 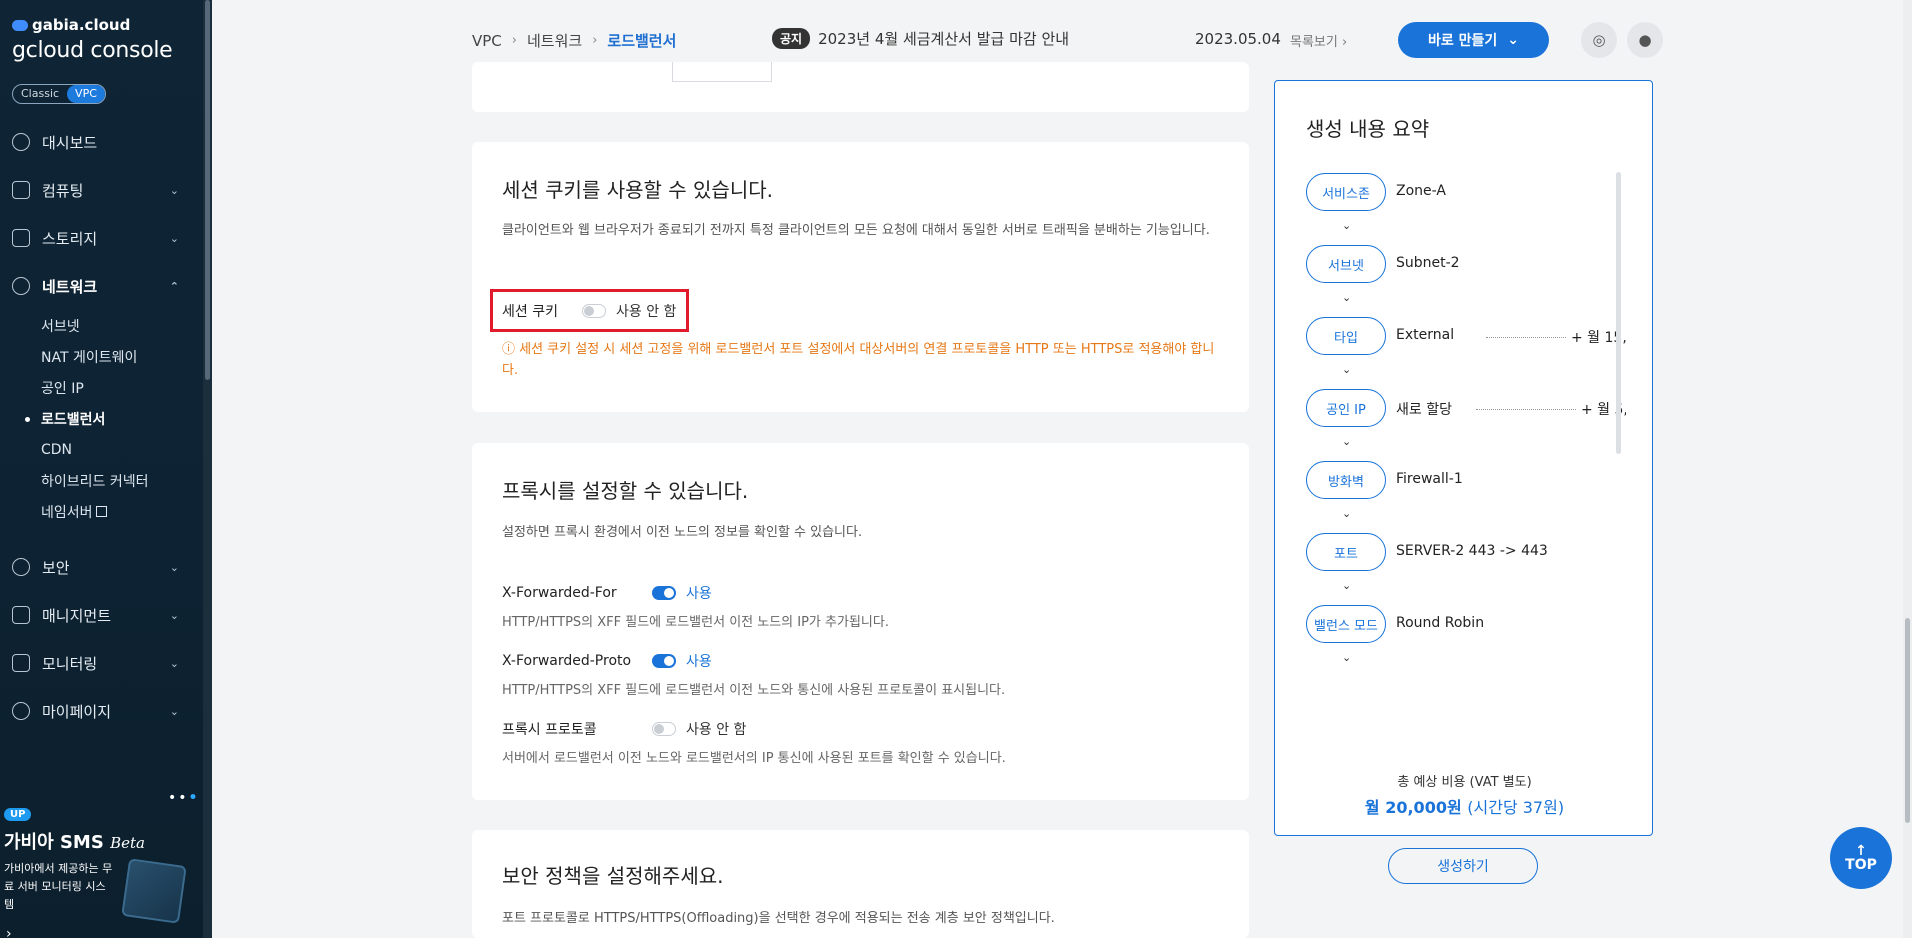 What do you see at coordinates (1861, 865) in the screenshot?
I see `scroll-top-label: TOP` at bounding box center [1861, 865].